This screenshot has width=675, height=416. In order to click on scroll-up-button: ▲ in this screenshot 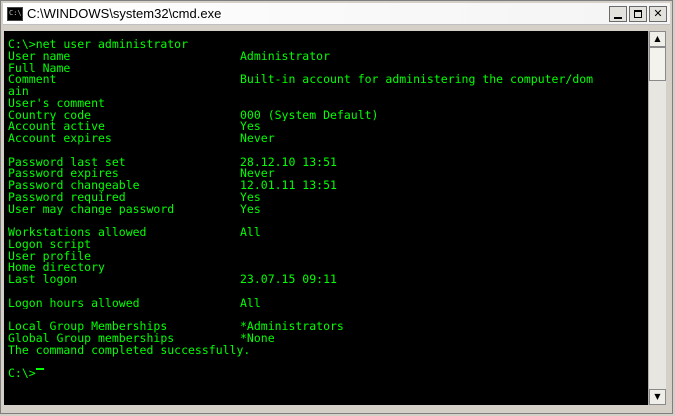, I will do `click(657, 39)`.